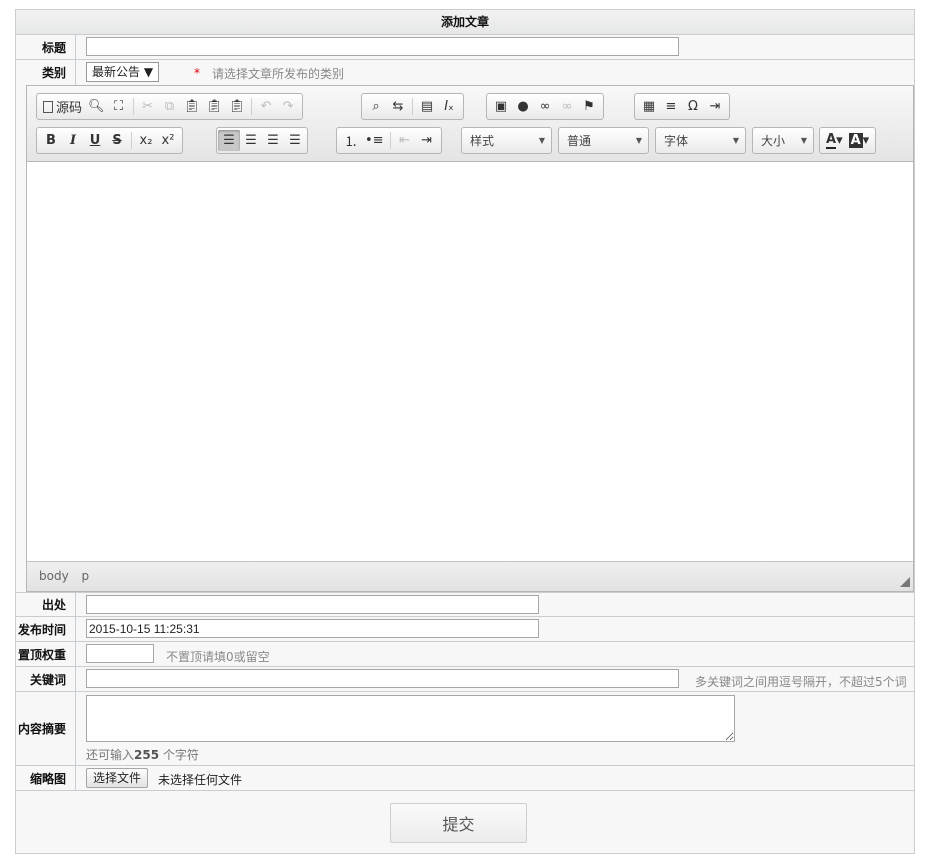 Image resolution: width=925 pixels, height=862 pixels. I want to click on remaining-count: 255, so click(147, 755).